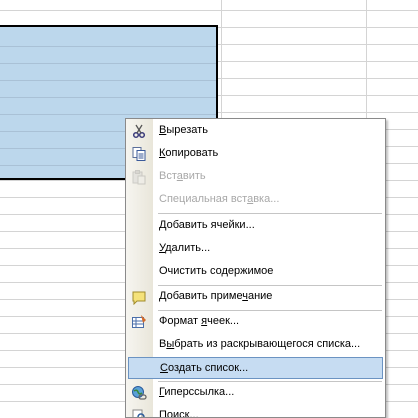 The height and width of the screenshot is (418, 418). I want to click on grid-row-line, so click(209, 10).